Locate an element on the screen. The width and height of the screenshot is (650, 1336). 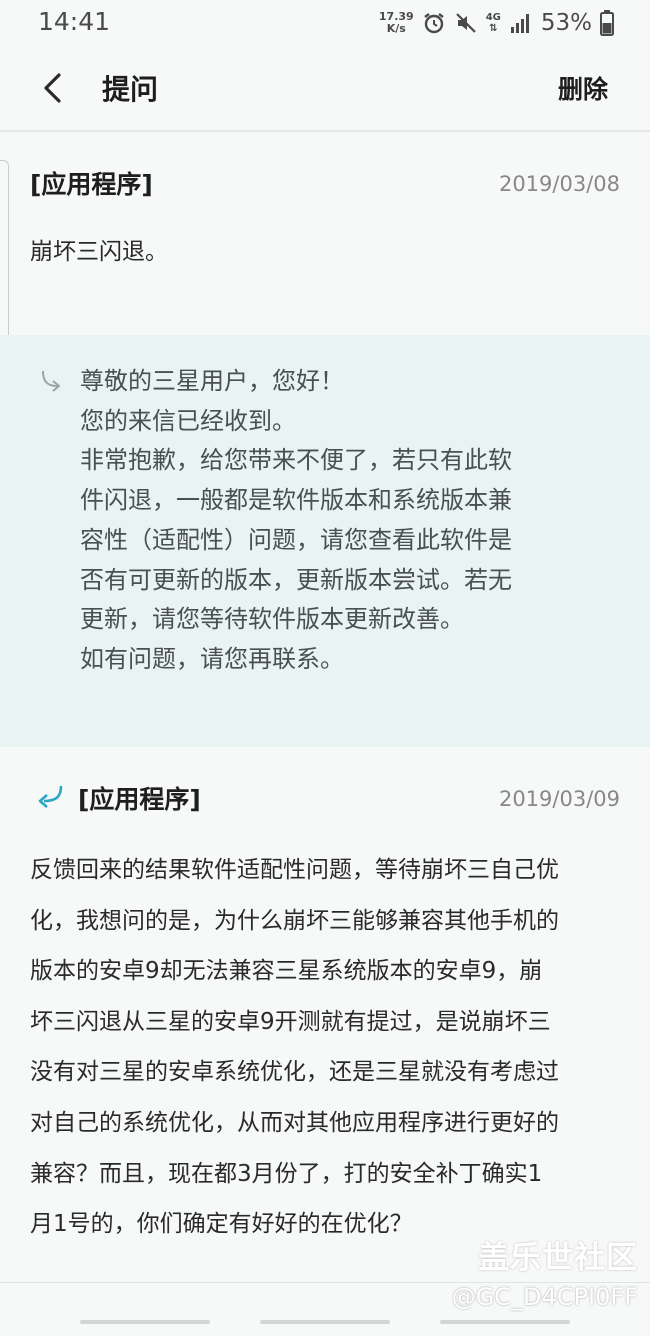
nav-hint-right is located at coordinates (505, 1322).